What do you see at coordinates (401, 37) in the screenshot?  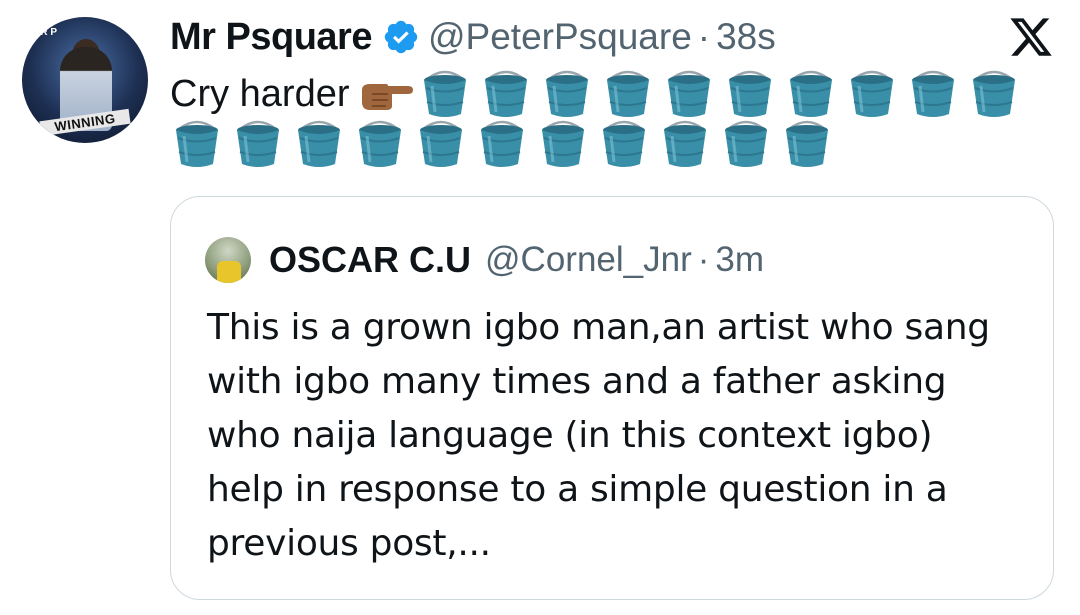 I see `verified-badge-icon` at bounding box center [401, 37].